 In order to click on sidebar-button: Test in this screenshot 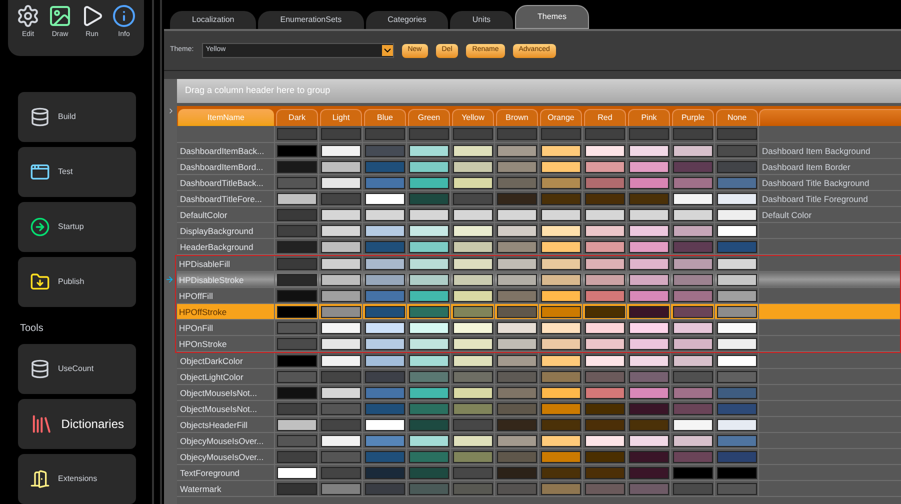, I will do `click(77, 172)`.